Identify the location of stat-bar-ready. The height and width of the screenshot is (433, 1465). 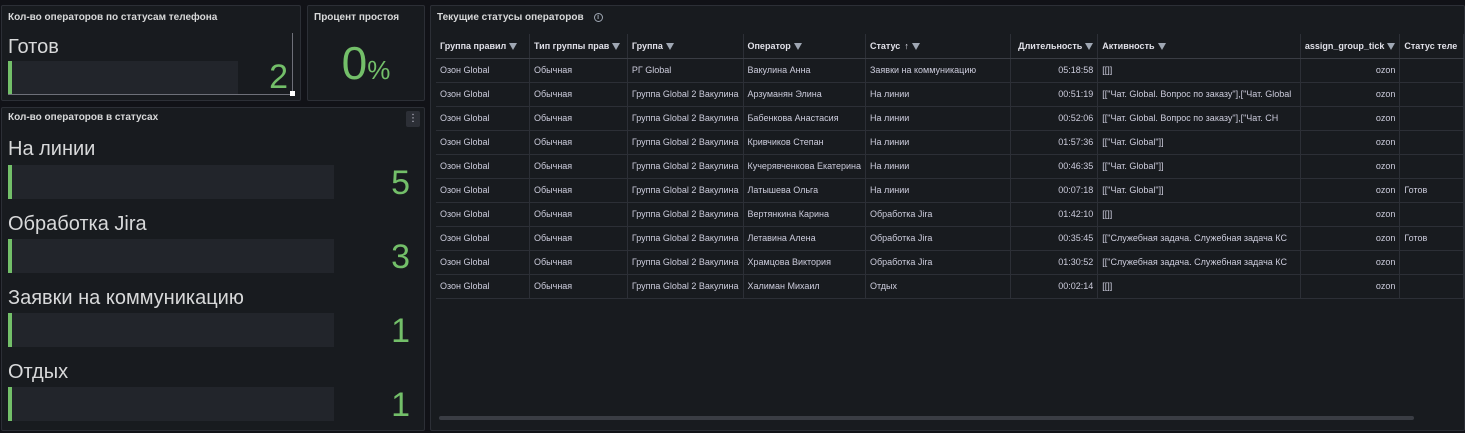
(123, 78).